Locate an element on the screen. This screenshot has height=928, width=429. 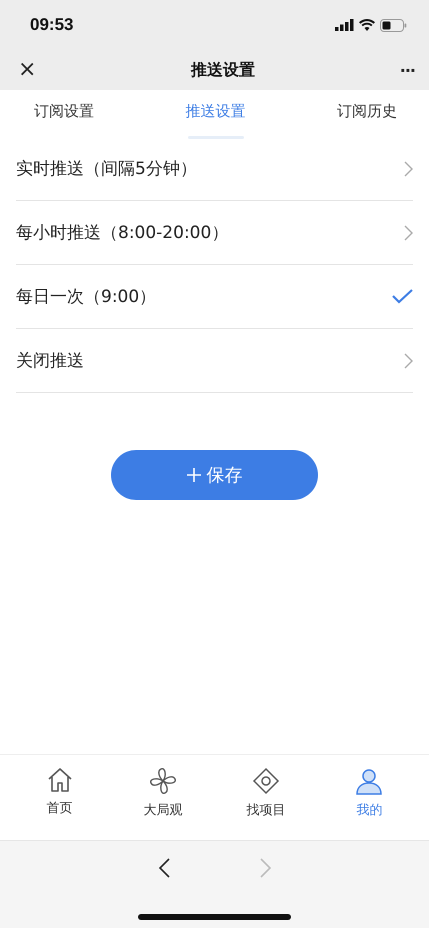
tab: 订阅历史 is located at coordinates (367, 113).